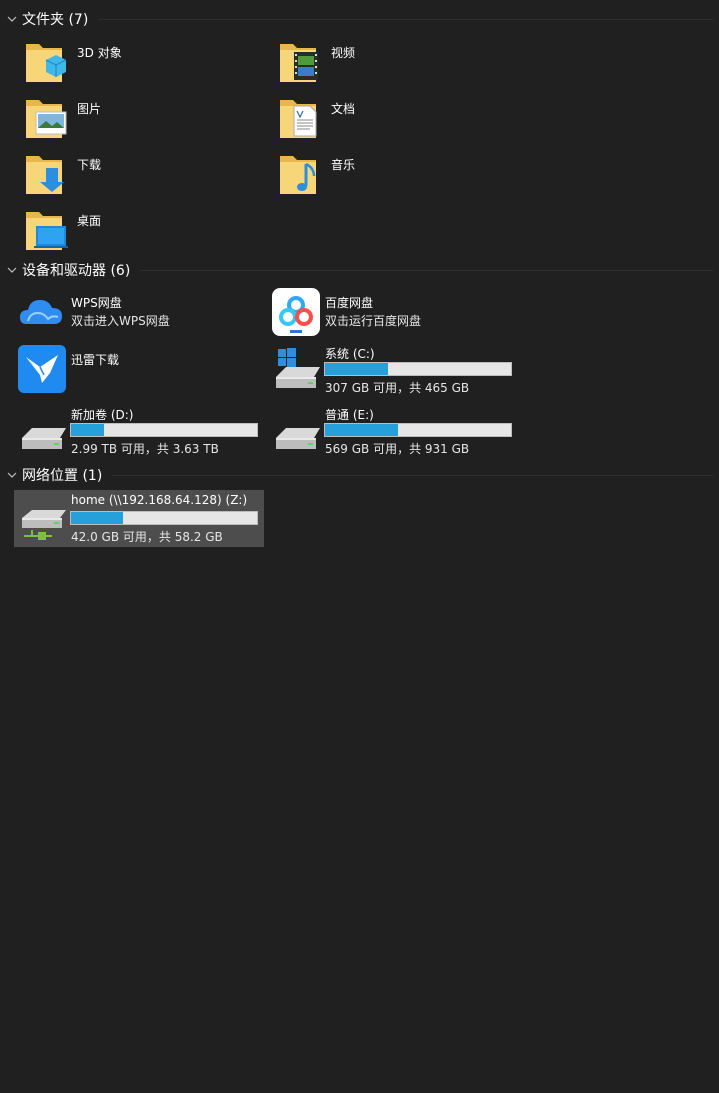 The height and width of the screenshot is (1093, 719). Describe the element at coordinates (95, 360) in the screenshot. I see `device-label: 迅雷下载` at that location.